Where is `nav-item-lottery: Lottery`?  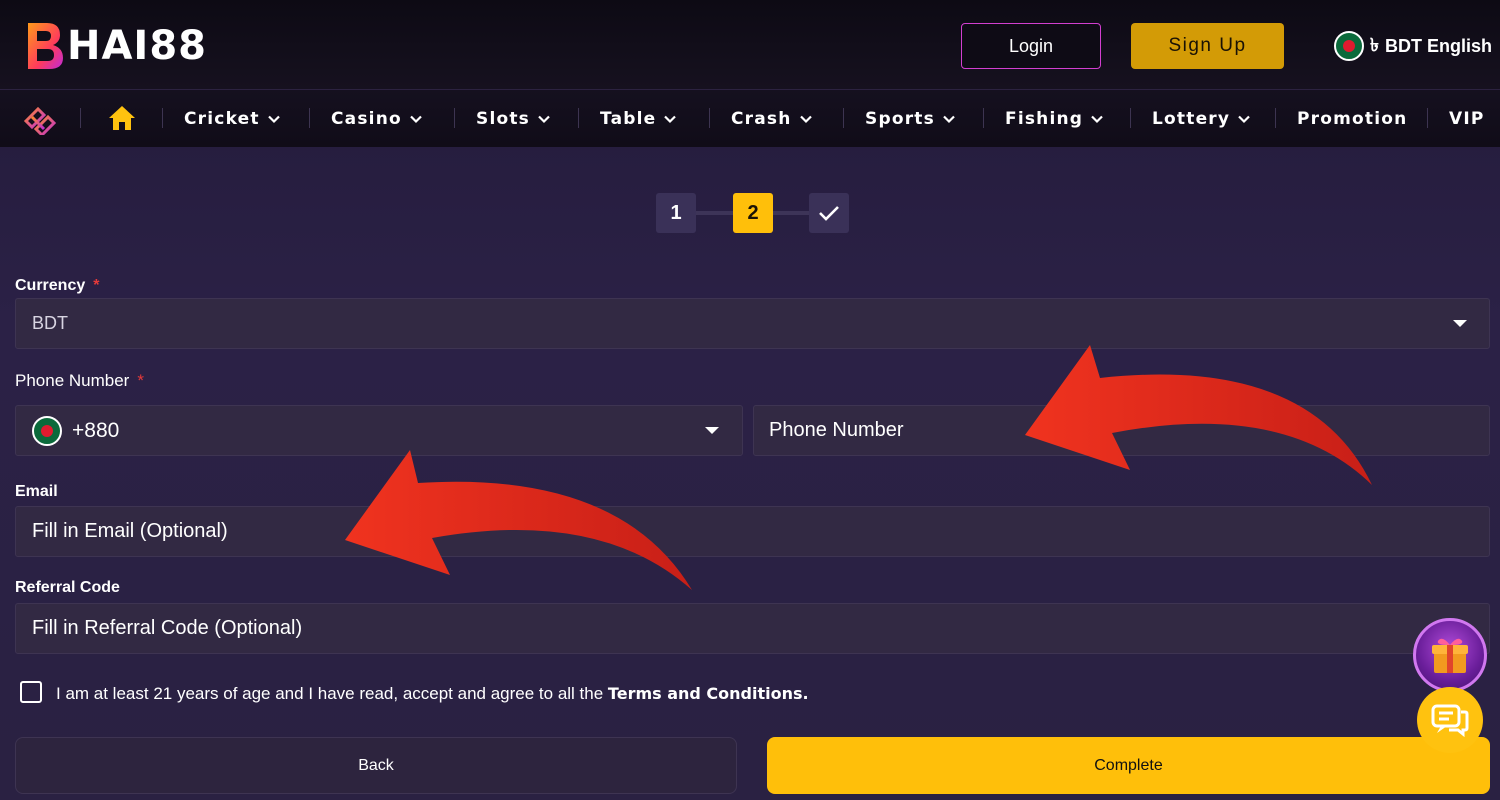 nav-item-lottery: Lottery is located at coordinates (1201, 118).